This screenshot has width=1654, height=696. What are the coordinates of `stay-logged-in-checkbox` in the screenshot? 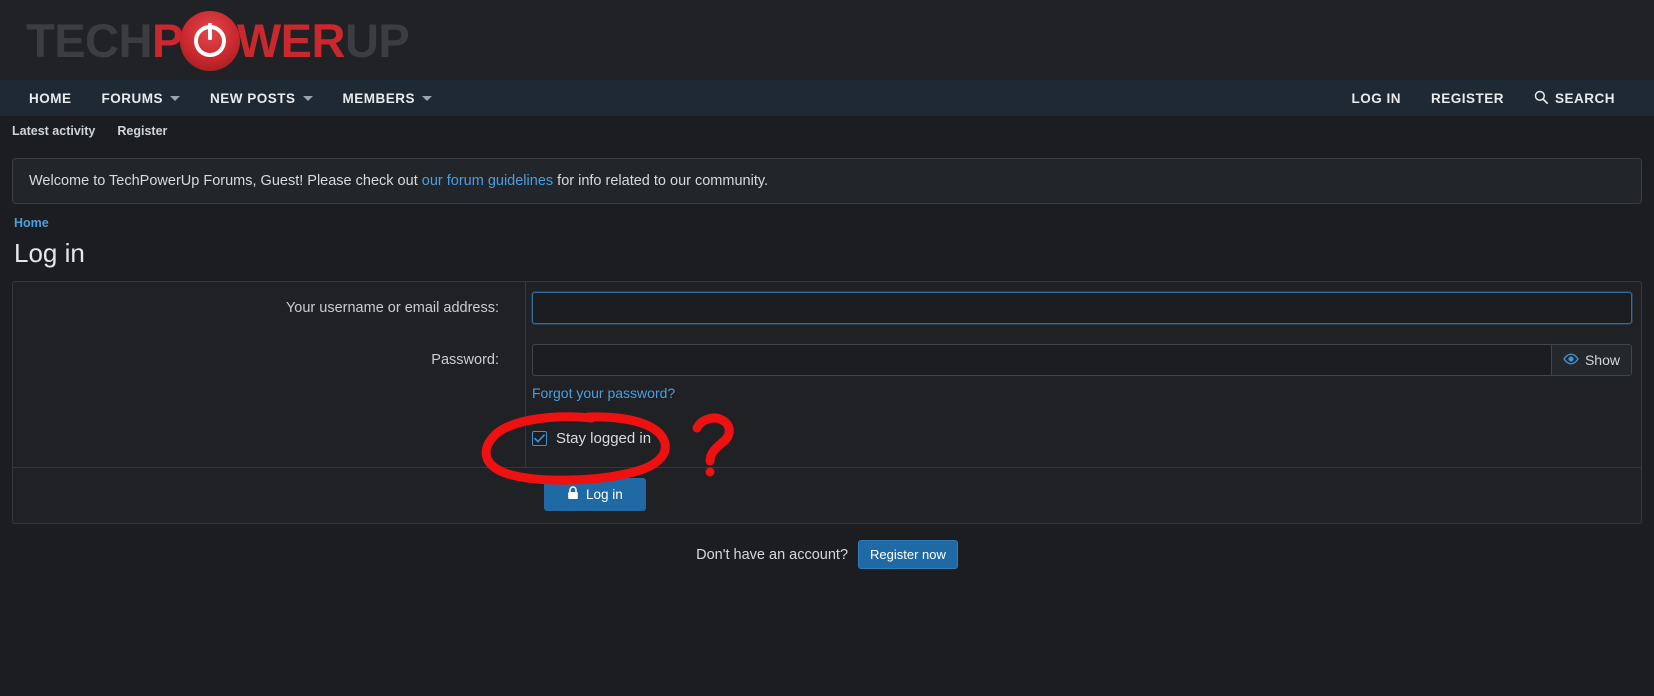 It's located at (539, 439).